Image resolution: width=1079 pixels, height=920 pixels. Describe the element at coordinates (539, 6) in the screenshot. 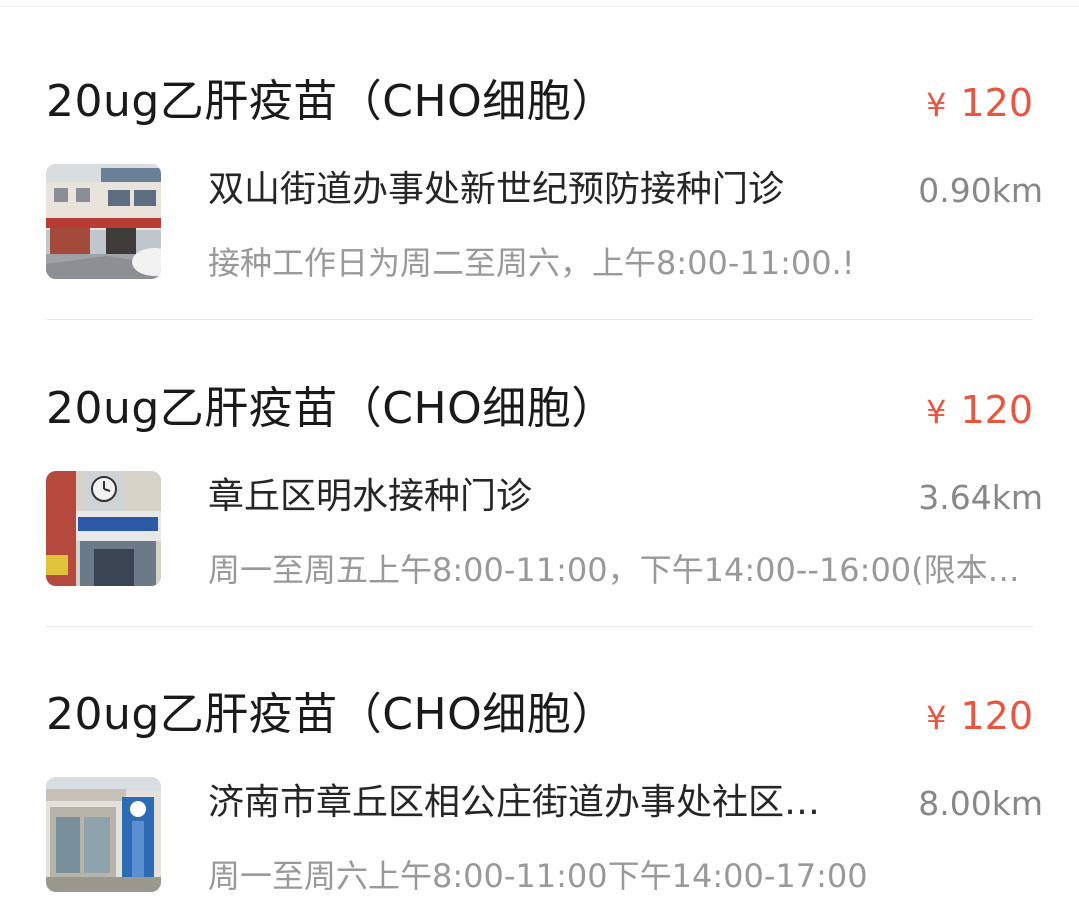

I see `top-divider` at that location.